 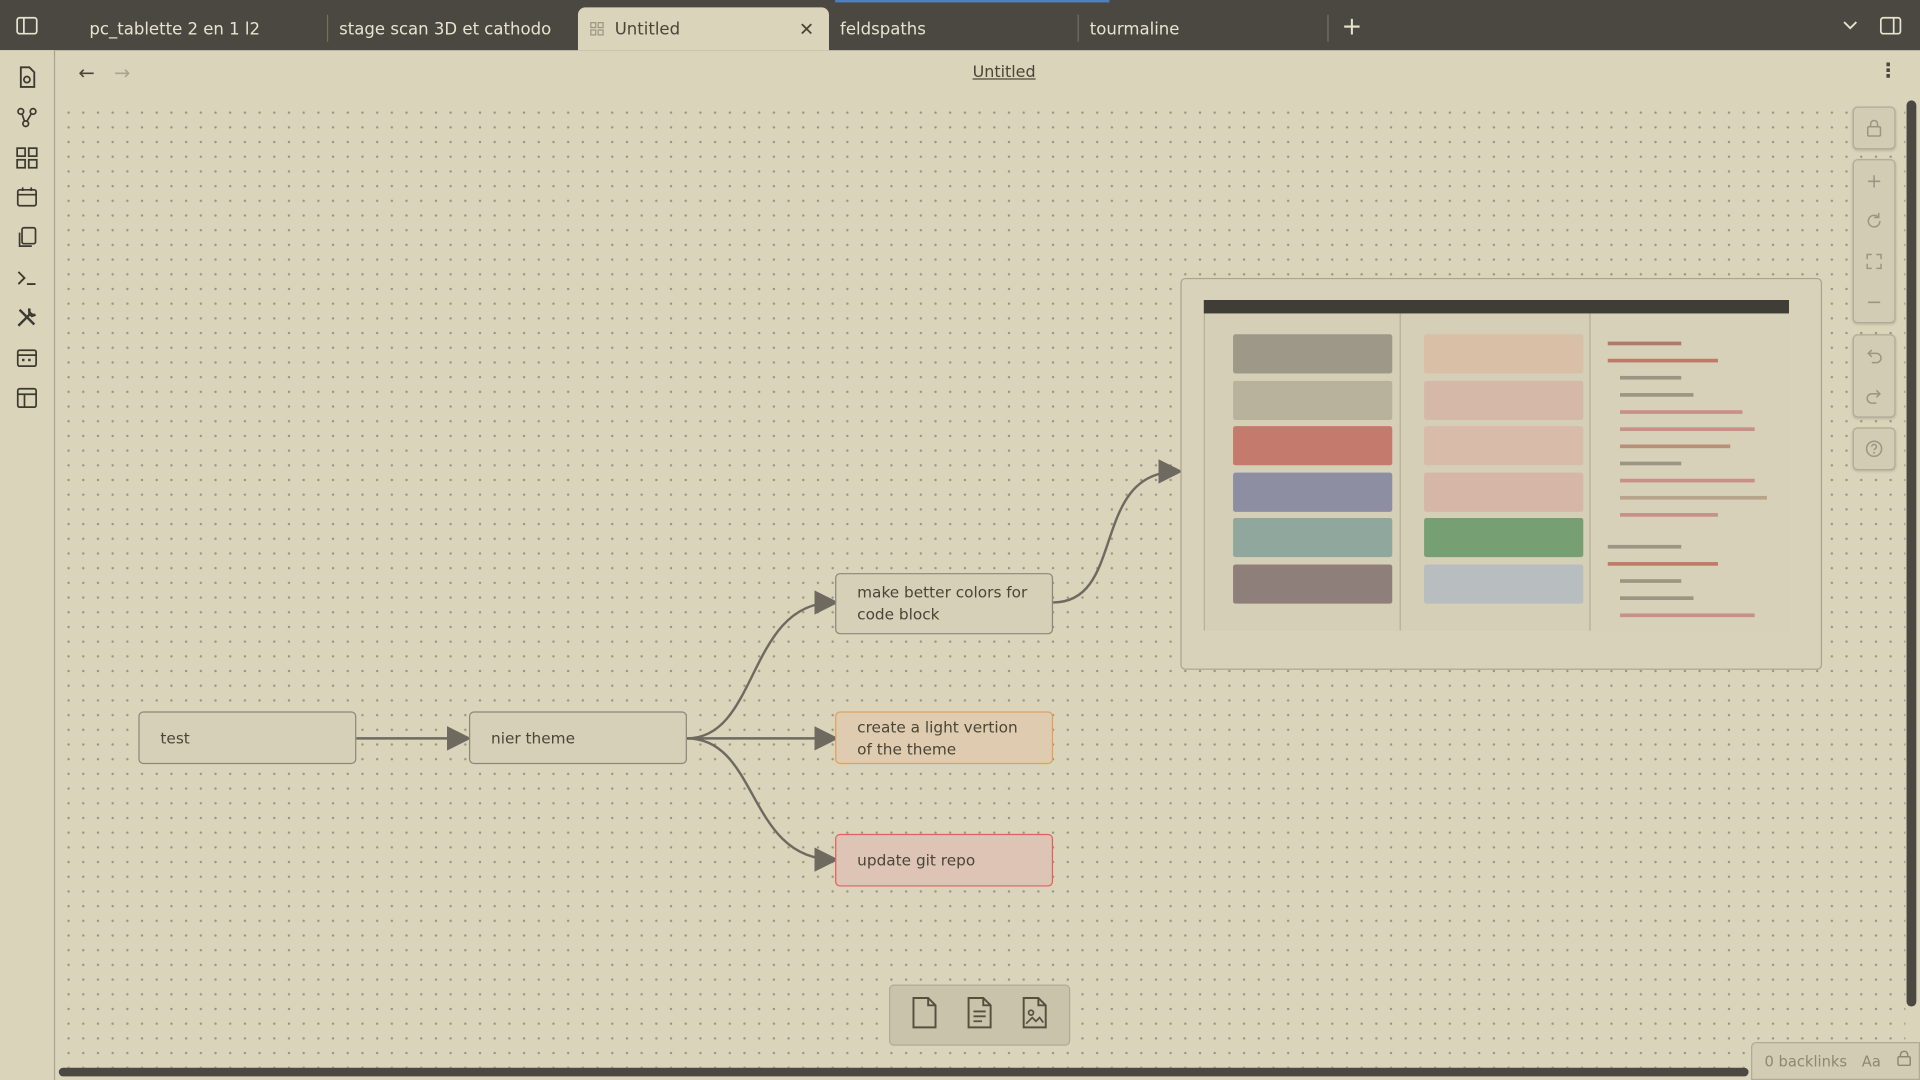 What do you see at coordinates (953, 28) in the screenshot?
I see `tab-feldspaths: feldspaths` at bounding box center [953, 28].